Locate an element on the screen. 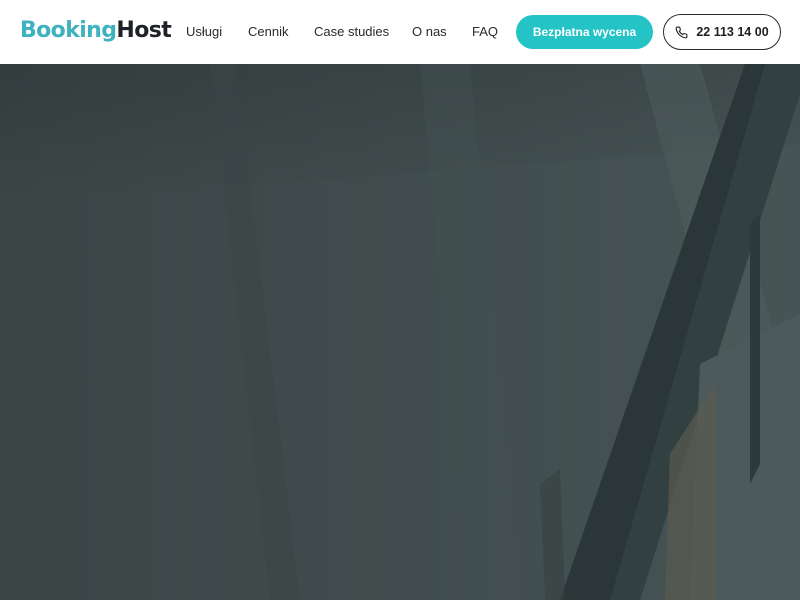 The width and height of the screenshot is (800, 600). nav-link-cennik: Cennik is located at coordinates (268, 32).